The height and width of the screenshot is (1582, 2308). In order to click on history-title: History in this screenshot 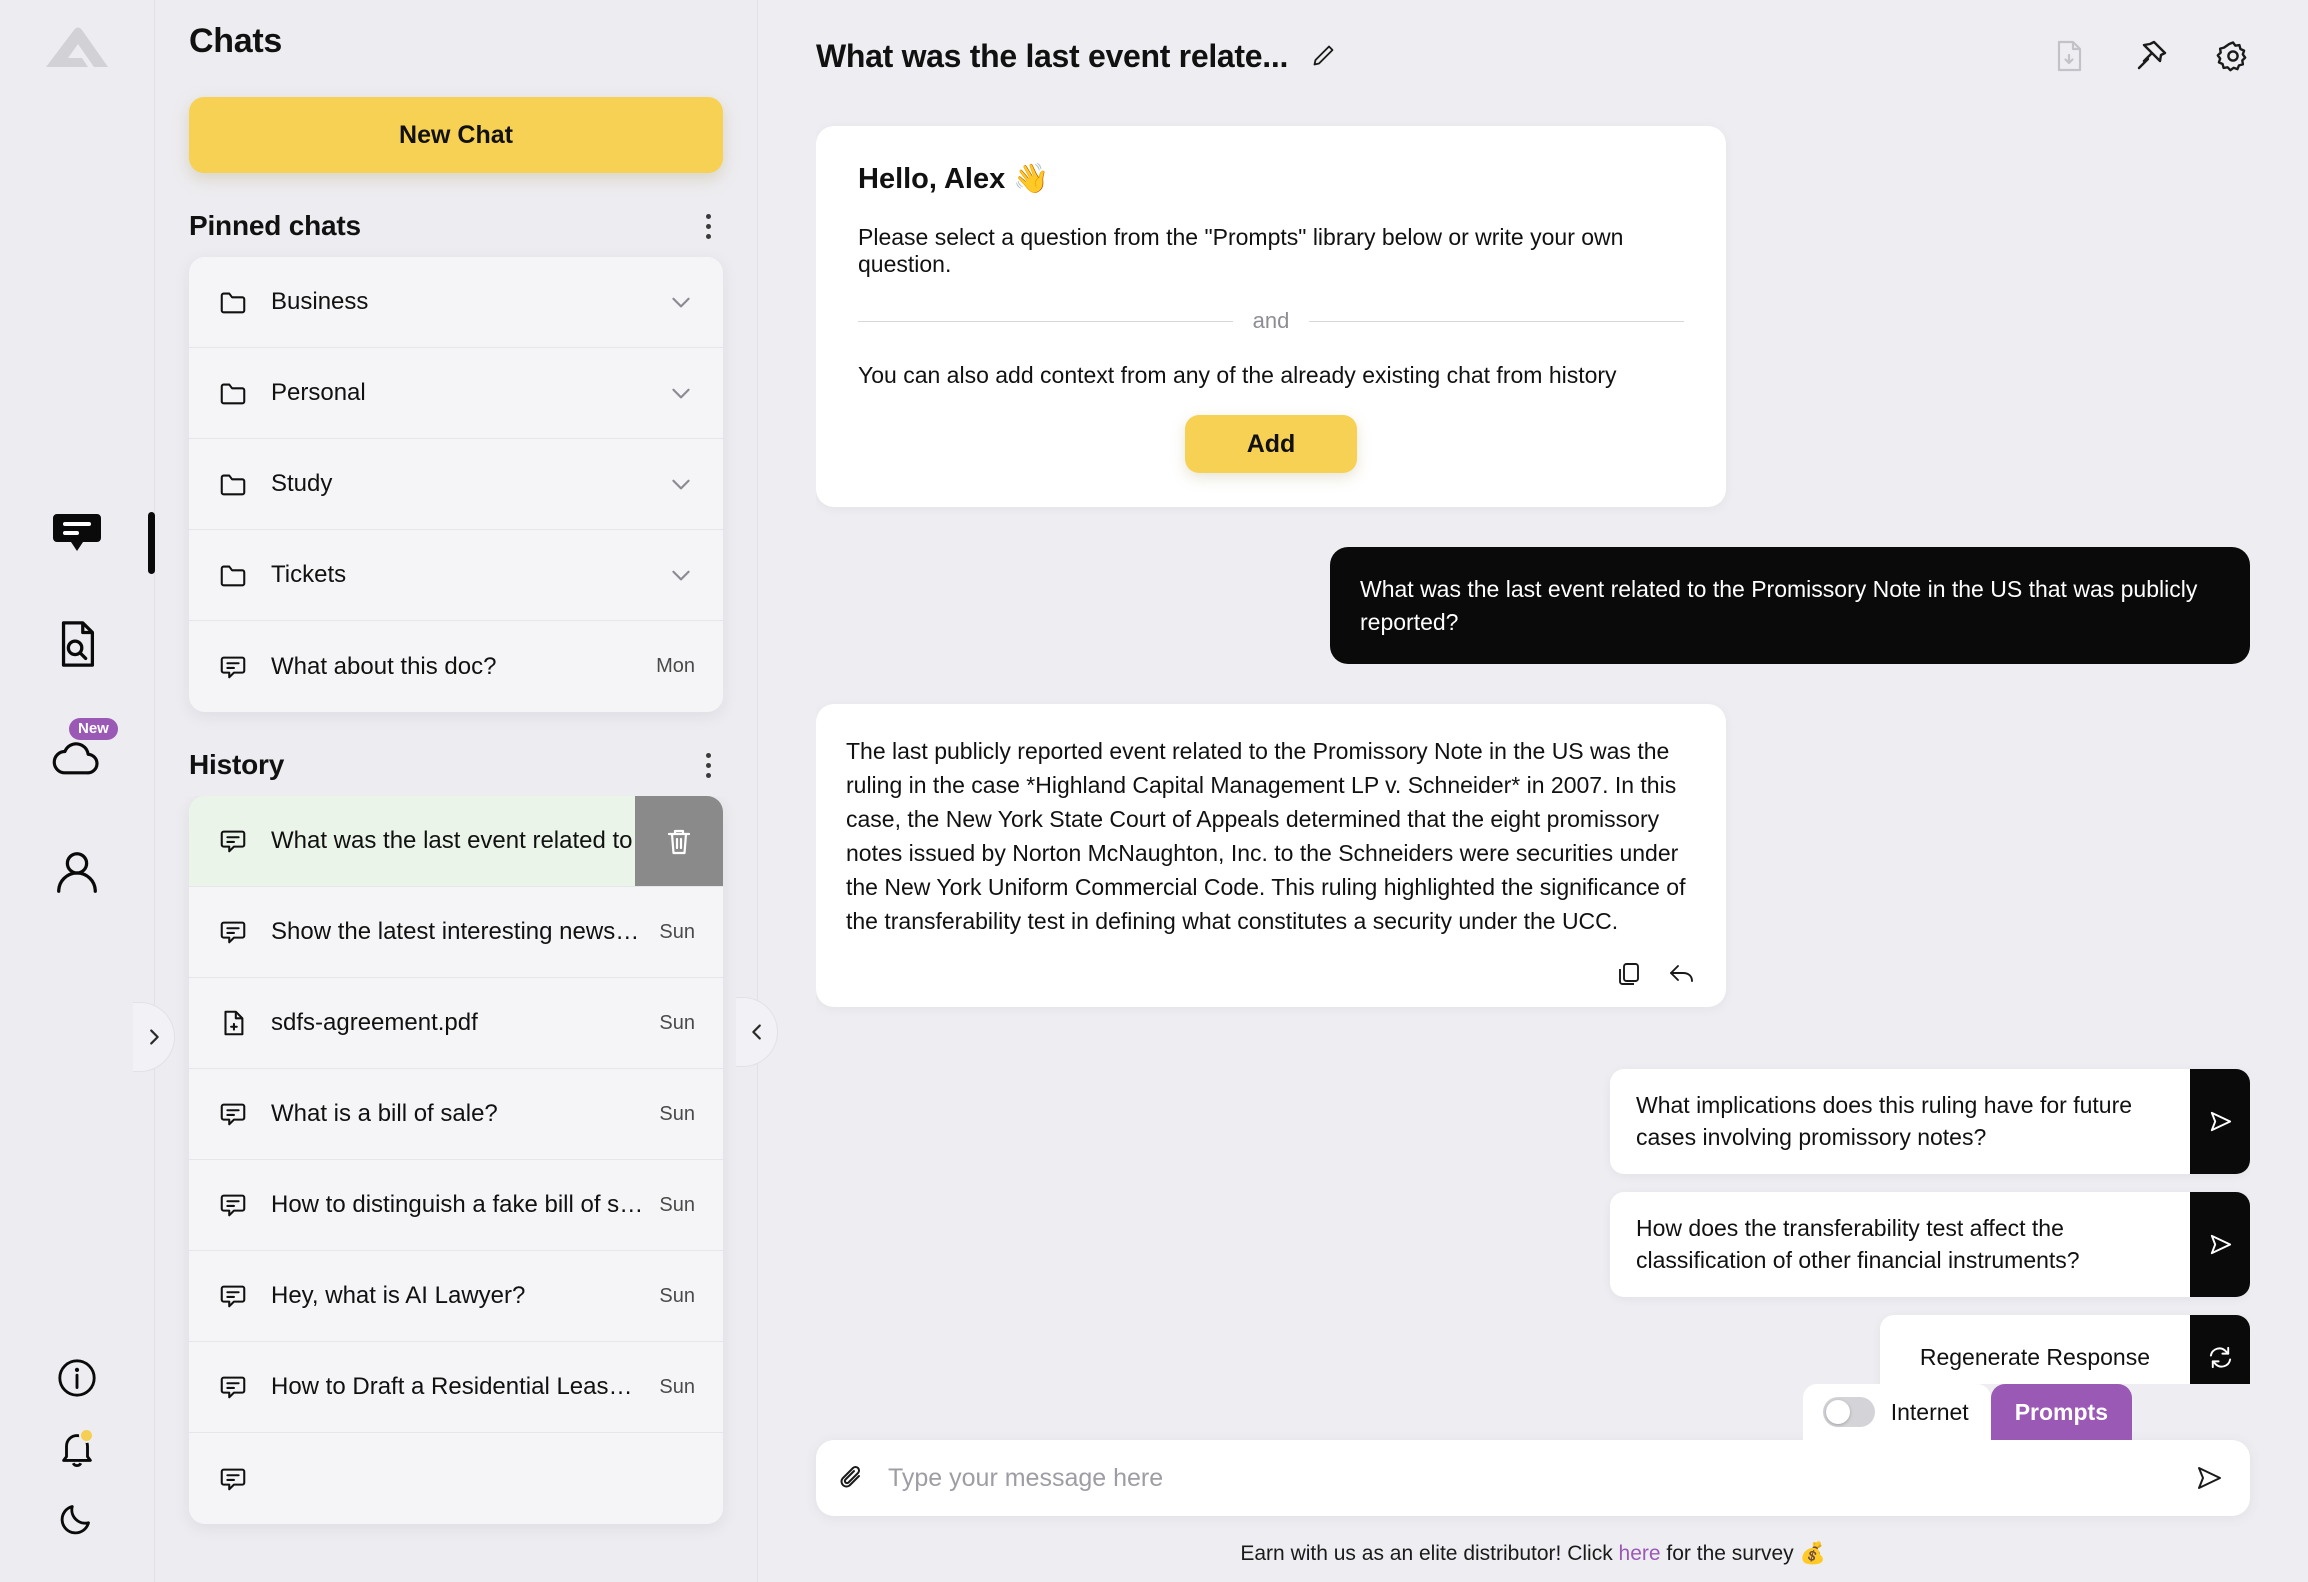, I will do `click(237, 764)`.